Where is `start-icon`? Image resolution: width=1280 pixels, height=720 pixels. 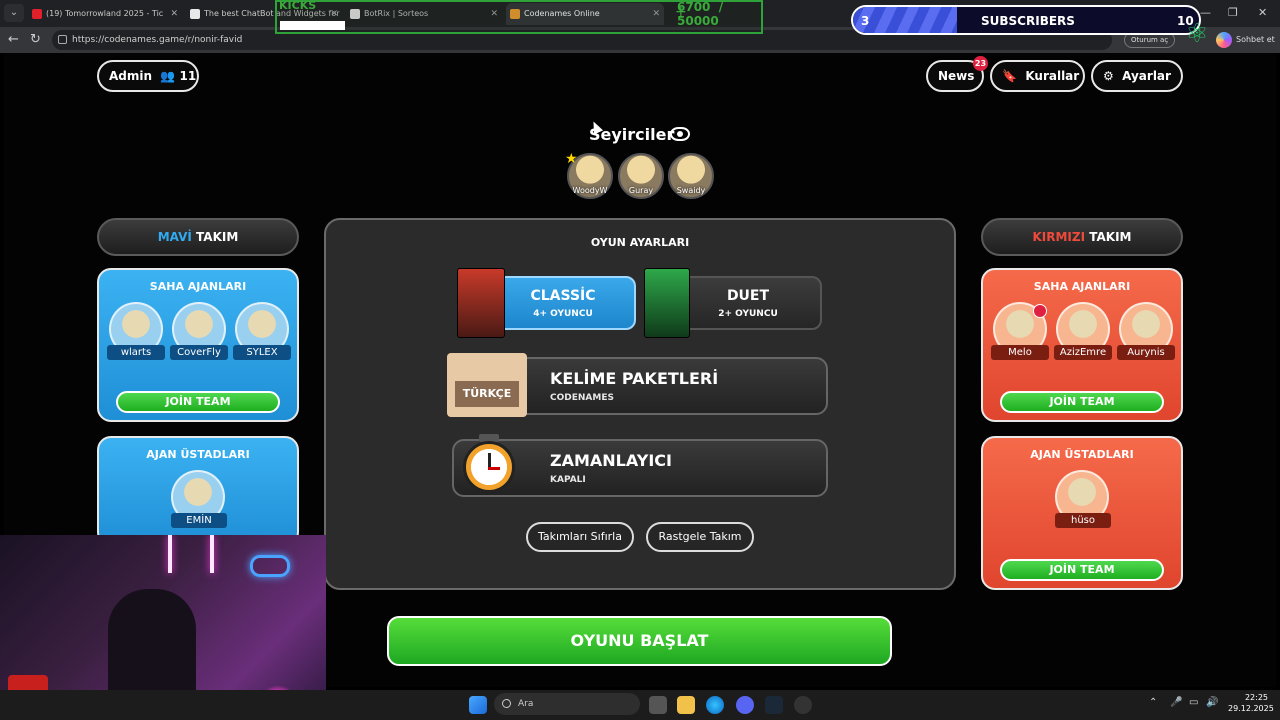 start-icon is located at coordinates (478, 705).